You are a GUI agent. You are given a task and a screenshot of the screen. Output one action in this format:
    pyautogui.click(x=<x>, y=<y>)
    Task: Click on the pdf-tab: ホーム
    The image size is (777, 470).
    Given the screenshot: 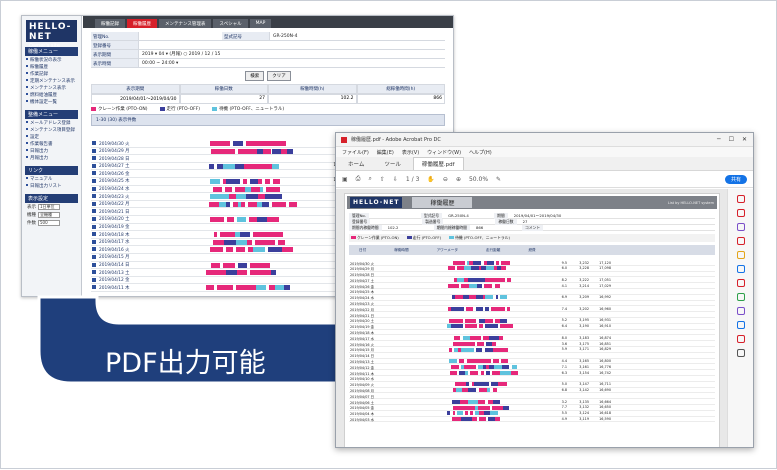 What is the action you would take?
    pyautogui.click(x=356, y=164)
    